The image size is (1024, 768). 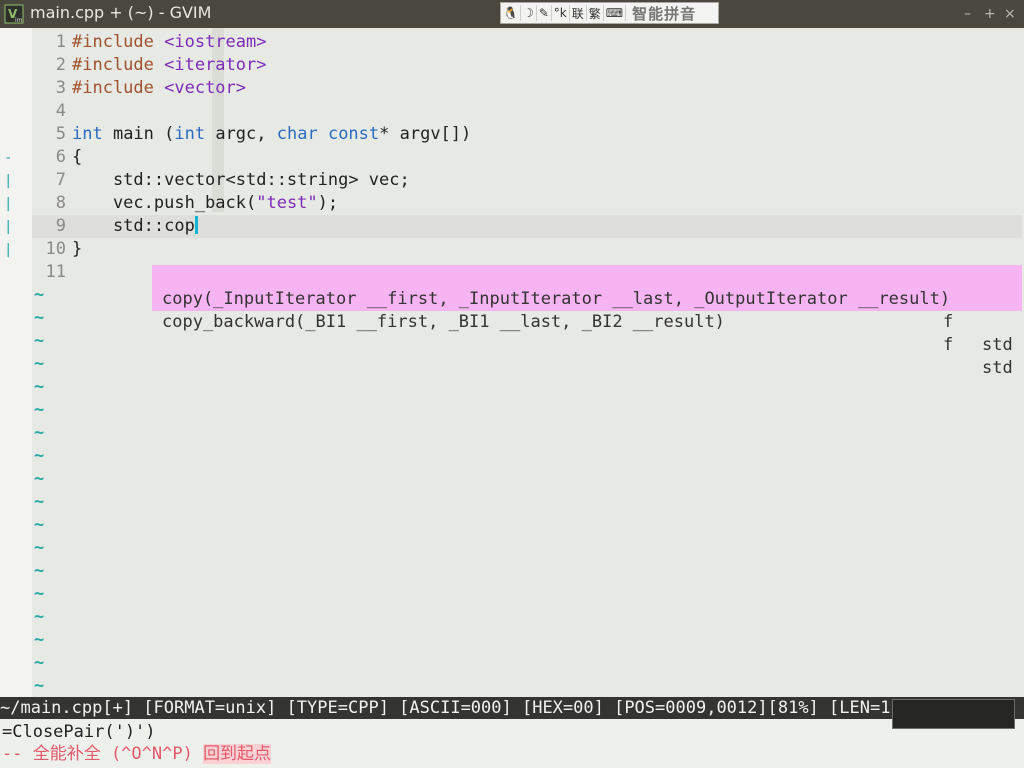 What do you see at coordinates (527, 249) in the screenshot?
I see `code-line: 10}` at bounding box center [527, 249].